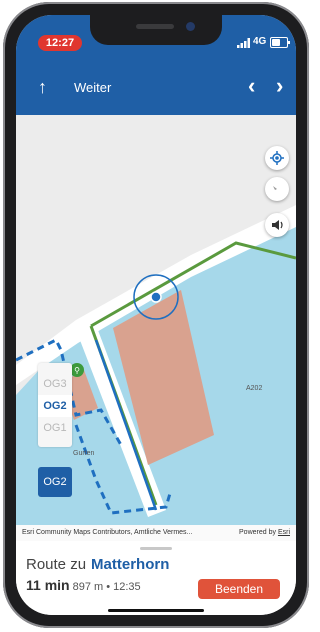 This screenshot has height=632, width=320. Describe the element at coordinates (130, 564) in the screenshot. I see `route-destination: Matterhorn` at that location.